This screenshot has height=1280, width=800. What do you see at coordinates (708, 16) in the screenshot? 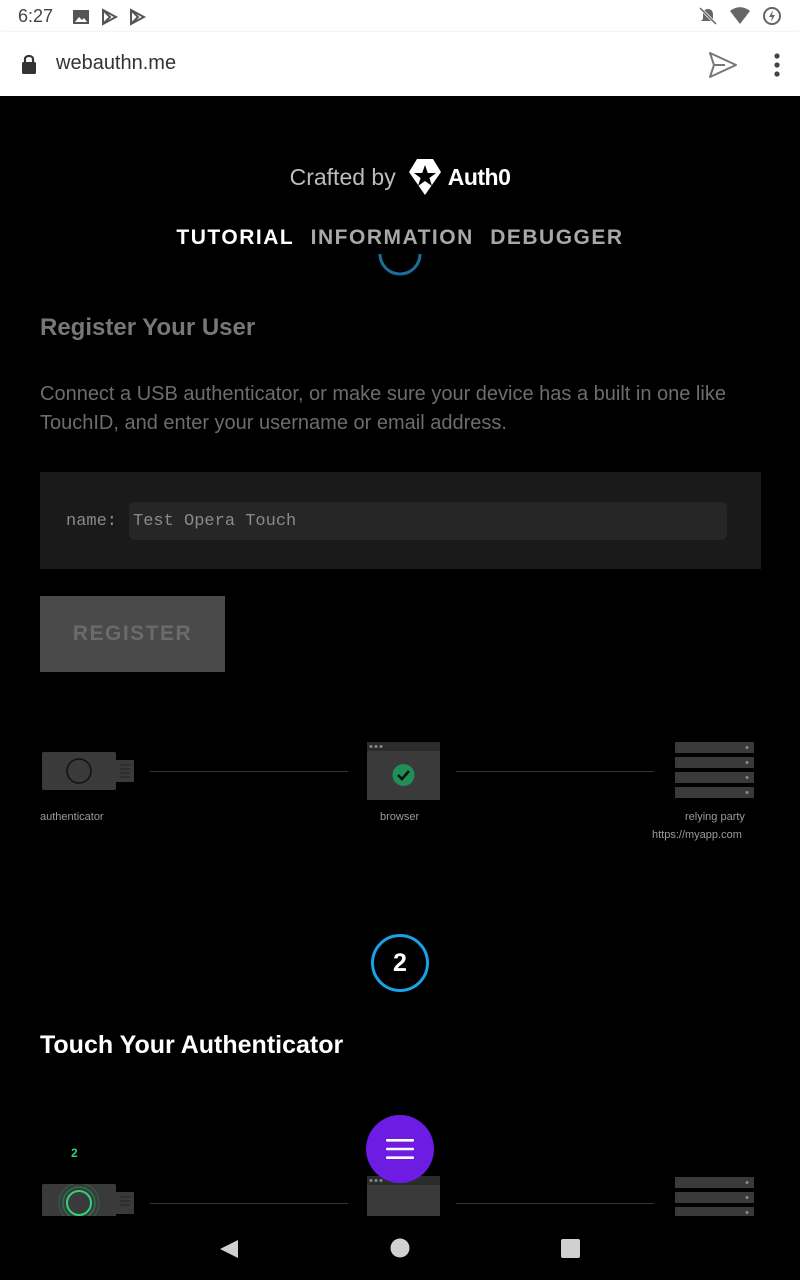
I see `bell-off-icon` at bounding box center [708, 16].